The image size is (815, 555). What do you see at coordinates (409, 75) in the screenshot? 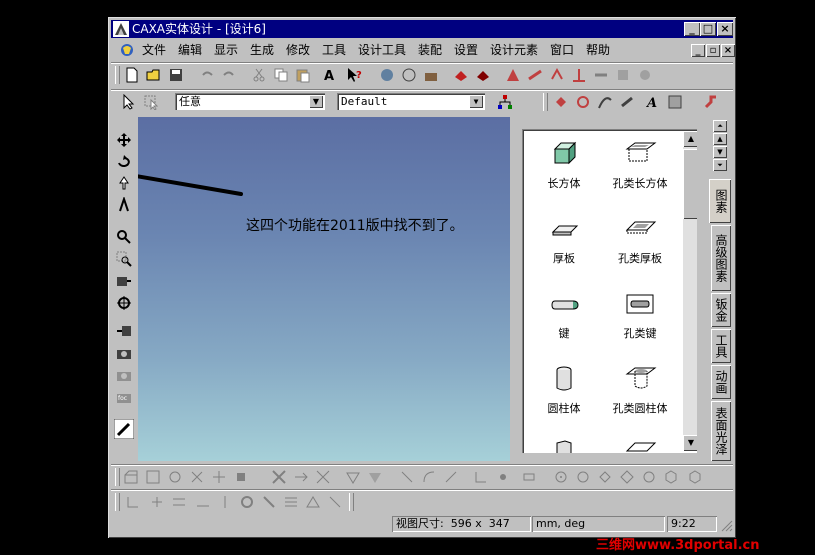
I see `render-wire-icon` at bounding box center [409, 75].